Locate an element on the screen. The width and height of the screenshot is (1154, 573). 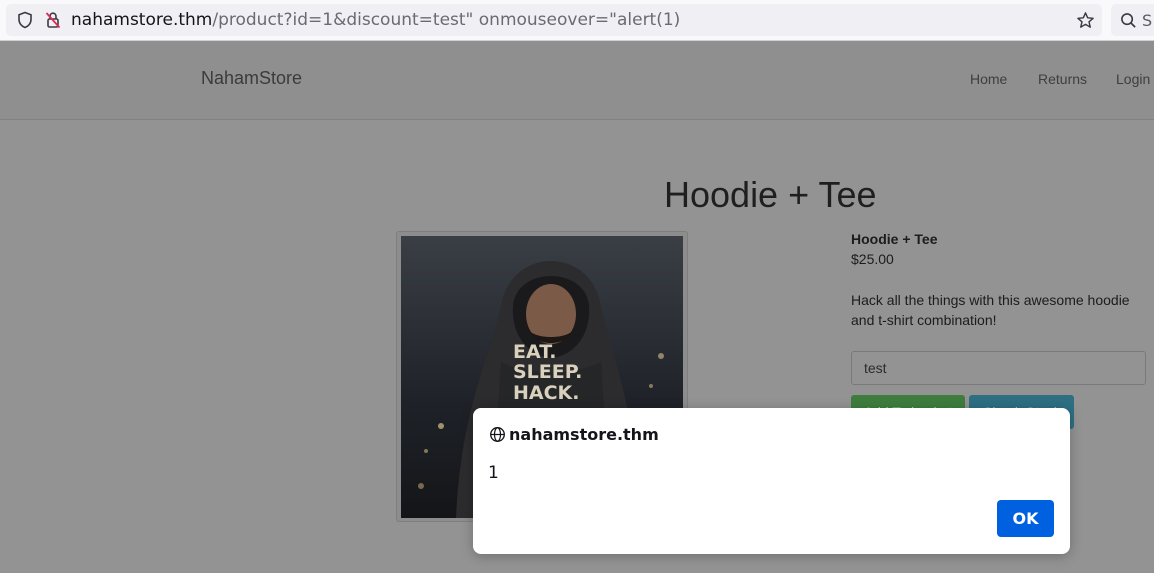
search-icon is located at coordinates (1128, 20).